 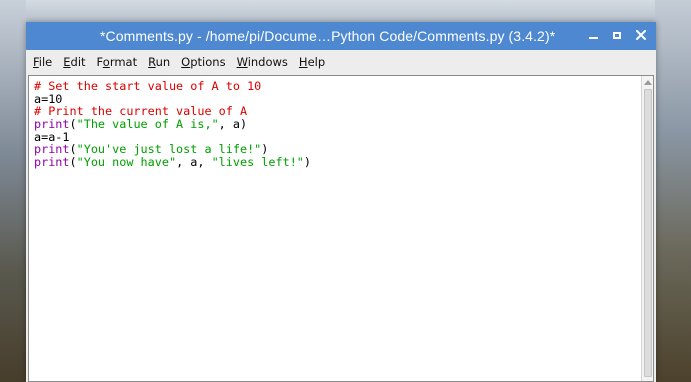 What do you see at coordinates (641, 35) in the screenshot?
I see `close-icon` at bounding box center [641, 35].